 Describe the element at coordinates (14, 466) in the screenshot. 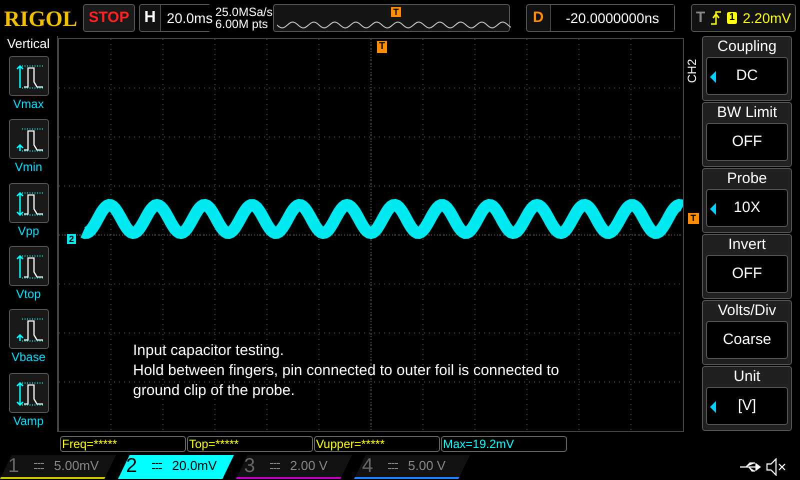

I see `channel-number: 1` at that location.